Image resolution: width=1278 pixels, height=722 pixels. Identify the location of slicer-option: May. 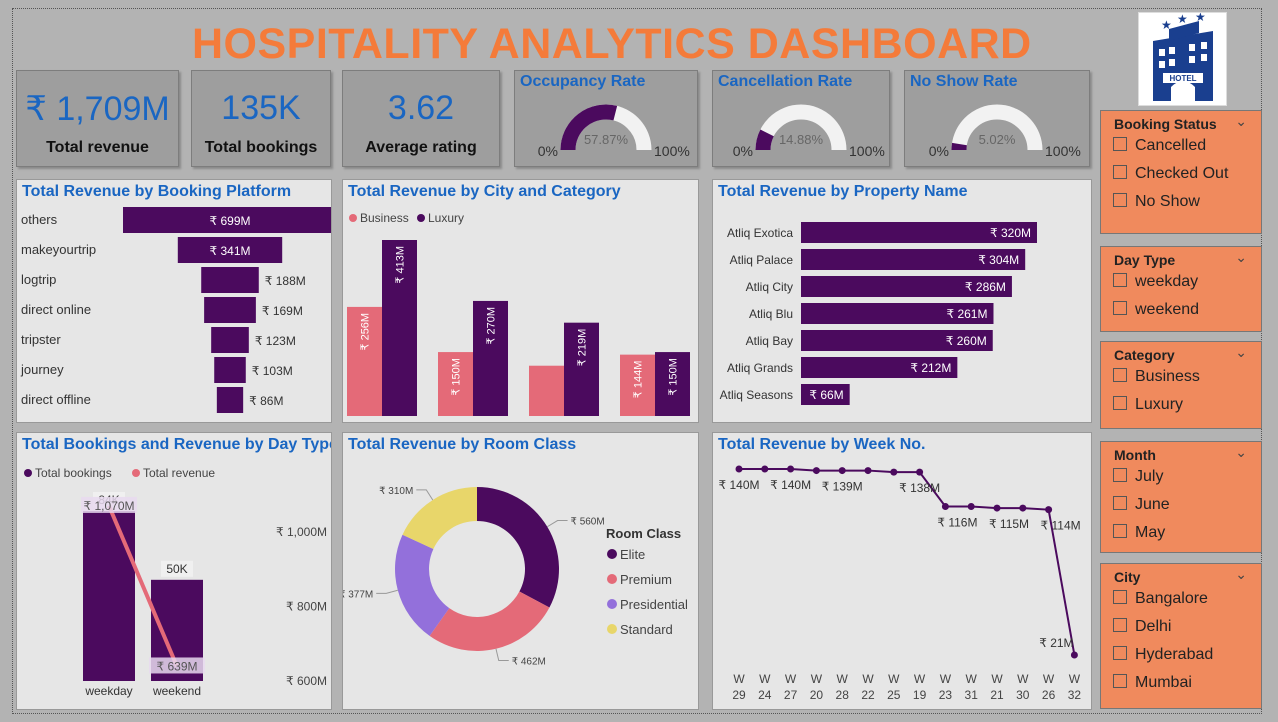
(1139, 533).